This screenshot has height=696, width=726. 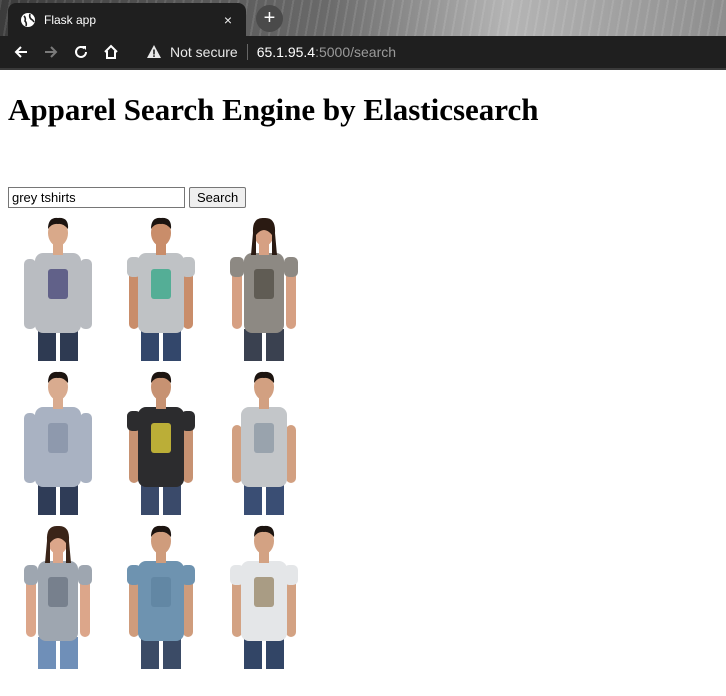 I want to click on tab-close-icon: ×, so click(x=228, y=20).